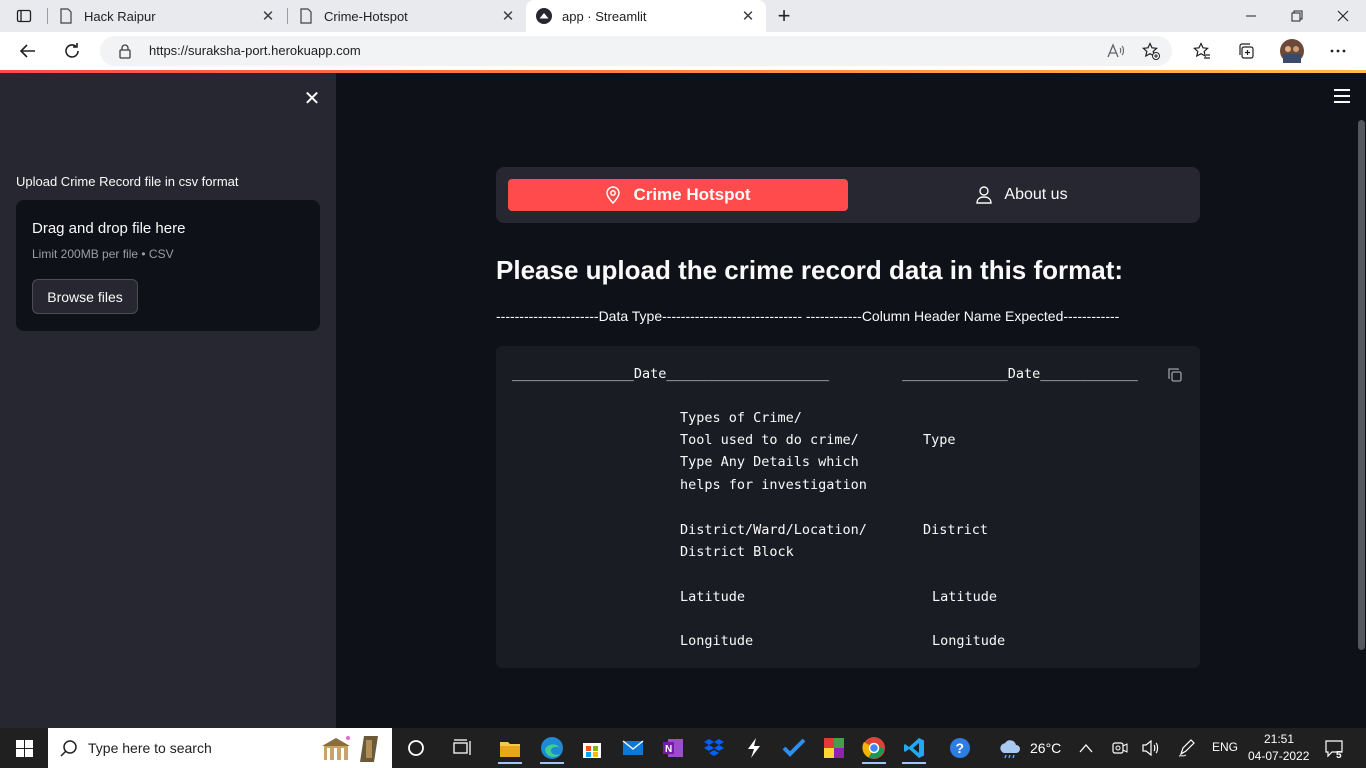  I want to click on todo-icon, so click(794, 748).